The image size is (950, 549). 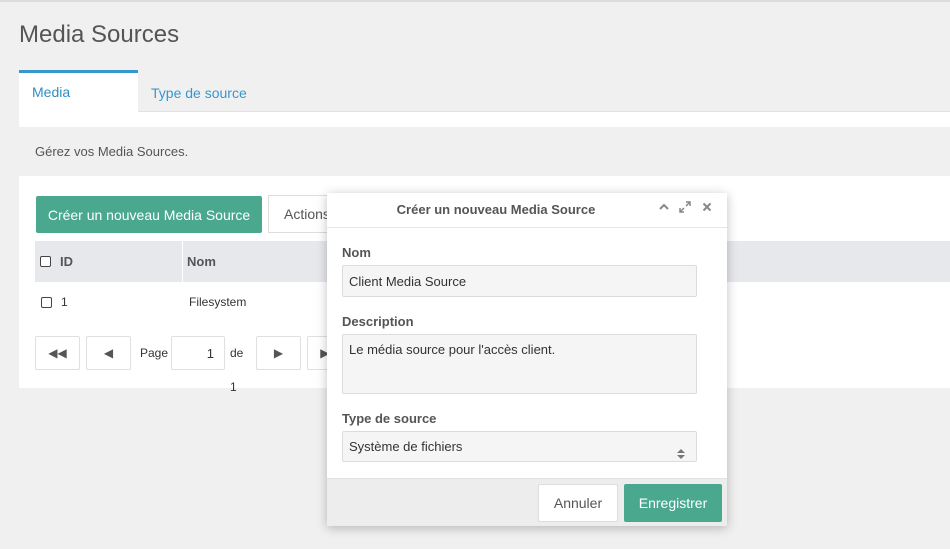 I want to click on name-input, so click(x=519, y=281).